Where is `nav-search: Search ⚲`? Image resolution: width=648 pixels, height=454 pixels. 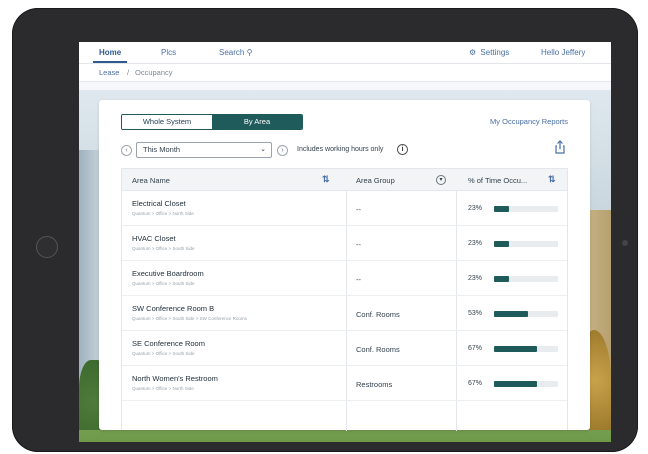 nav-search: Search ⚲ is located at coordinates (235, 52).